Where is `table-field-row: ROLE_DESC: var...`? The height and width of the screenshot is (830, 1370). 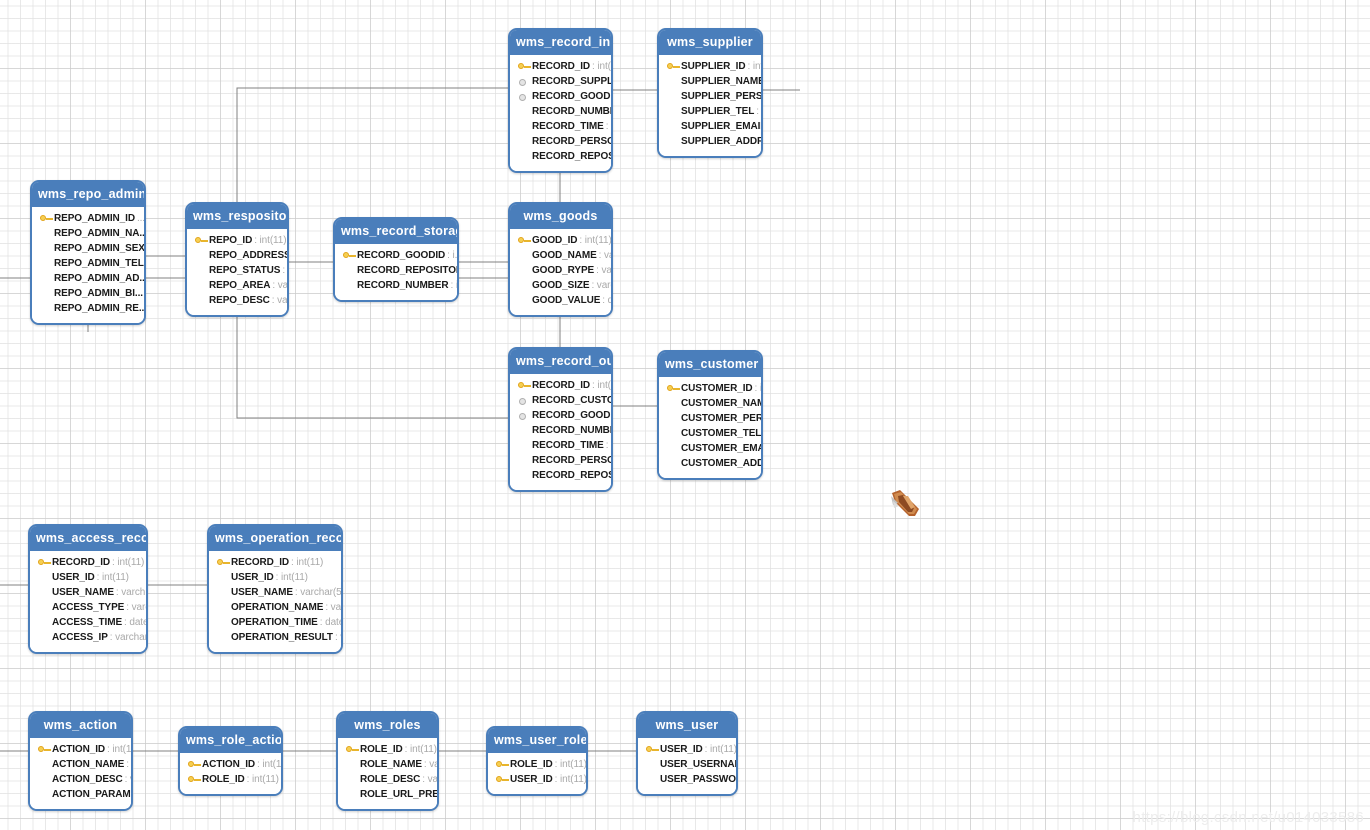
table-field-row: ROLE_DESC: var... is located at coordinates (387, 779).